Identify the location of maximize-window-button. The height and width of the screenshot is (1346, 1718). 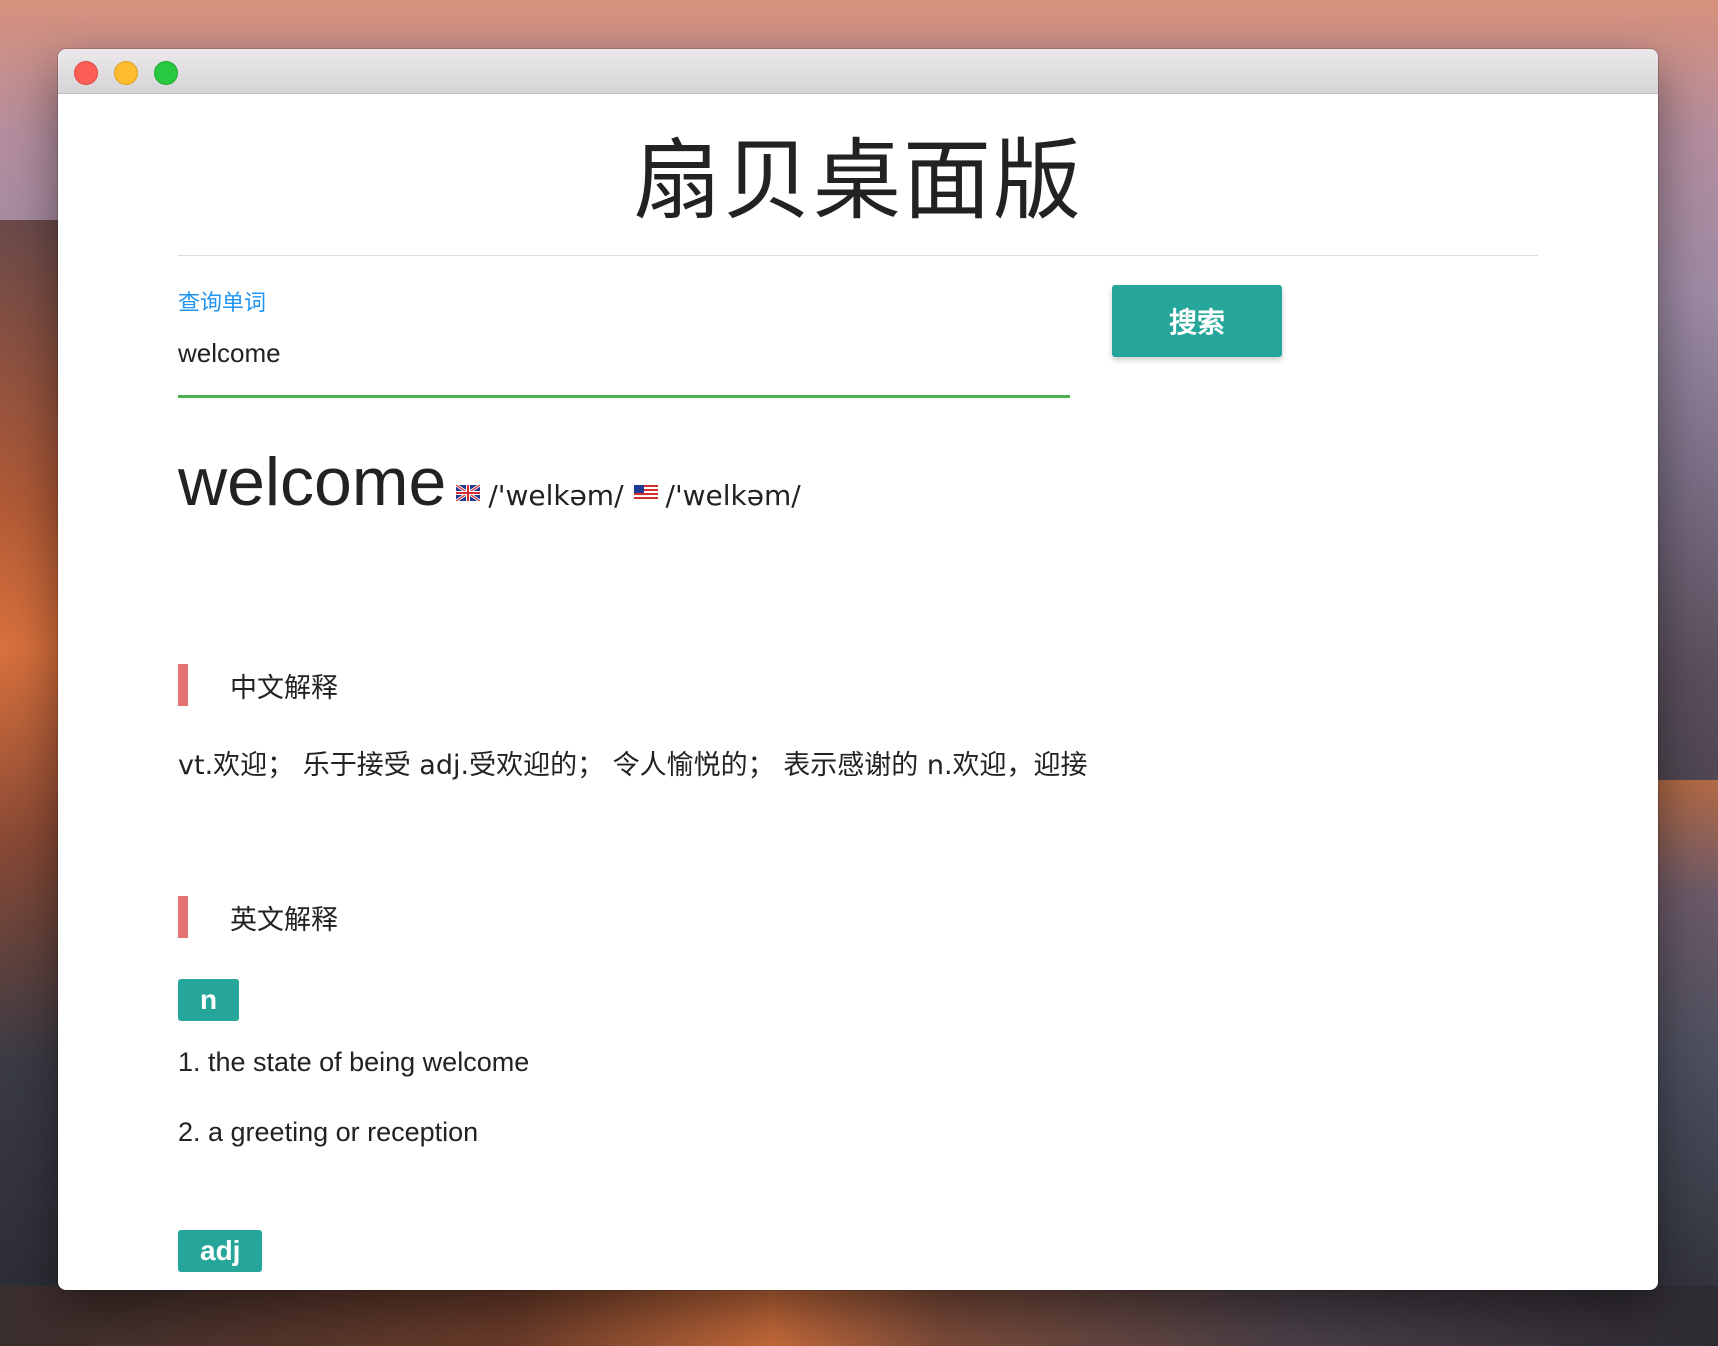
(166, 73).